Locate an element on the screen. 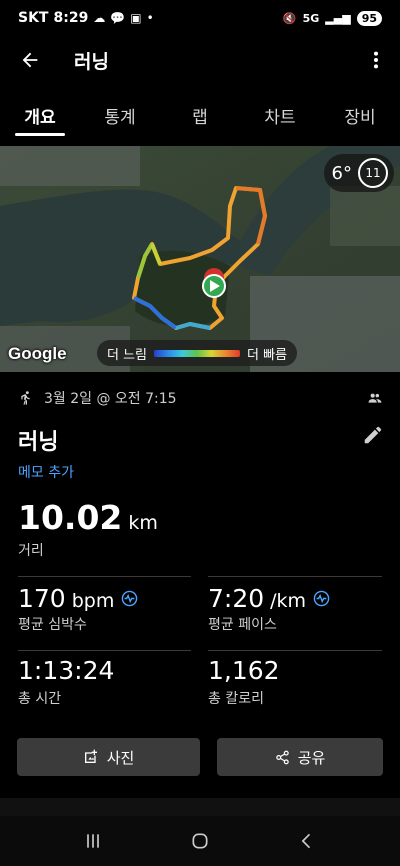  tab-gear: 장비 is located at coordinates (360, 113).